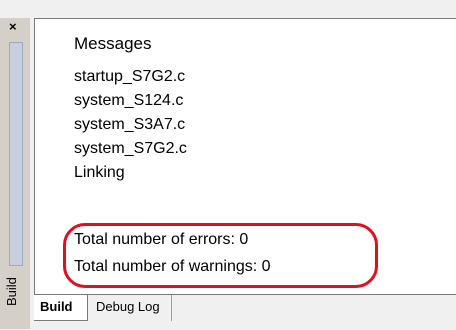  I want to click on highlight-oval, so click(220, 255).